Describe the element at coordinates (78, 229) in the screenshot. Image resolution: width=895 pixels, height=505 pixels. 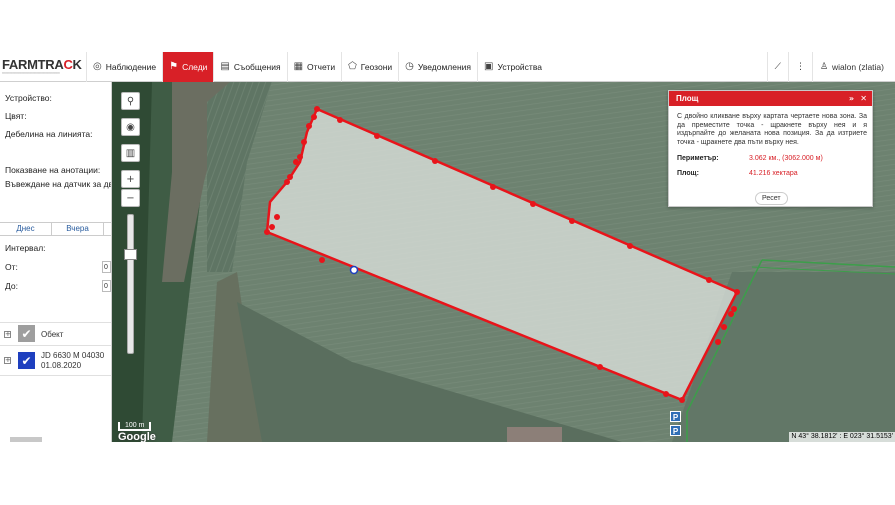
I see `tab-yesterday: Вчера` at that location.